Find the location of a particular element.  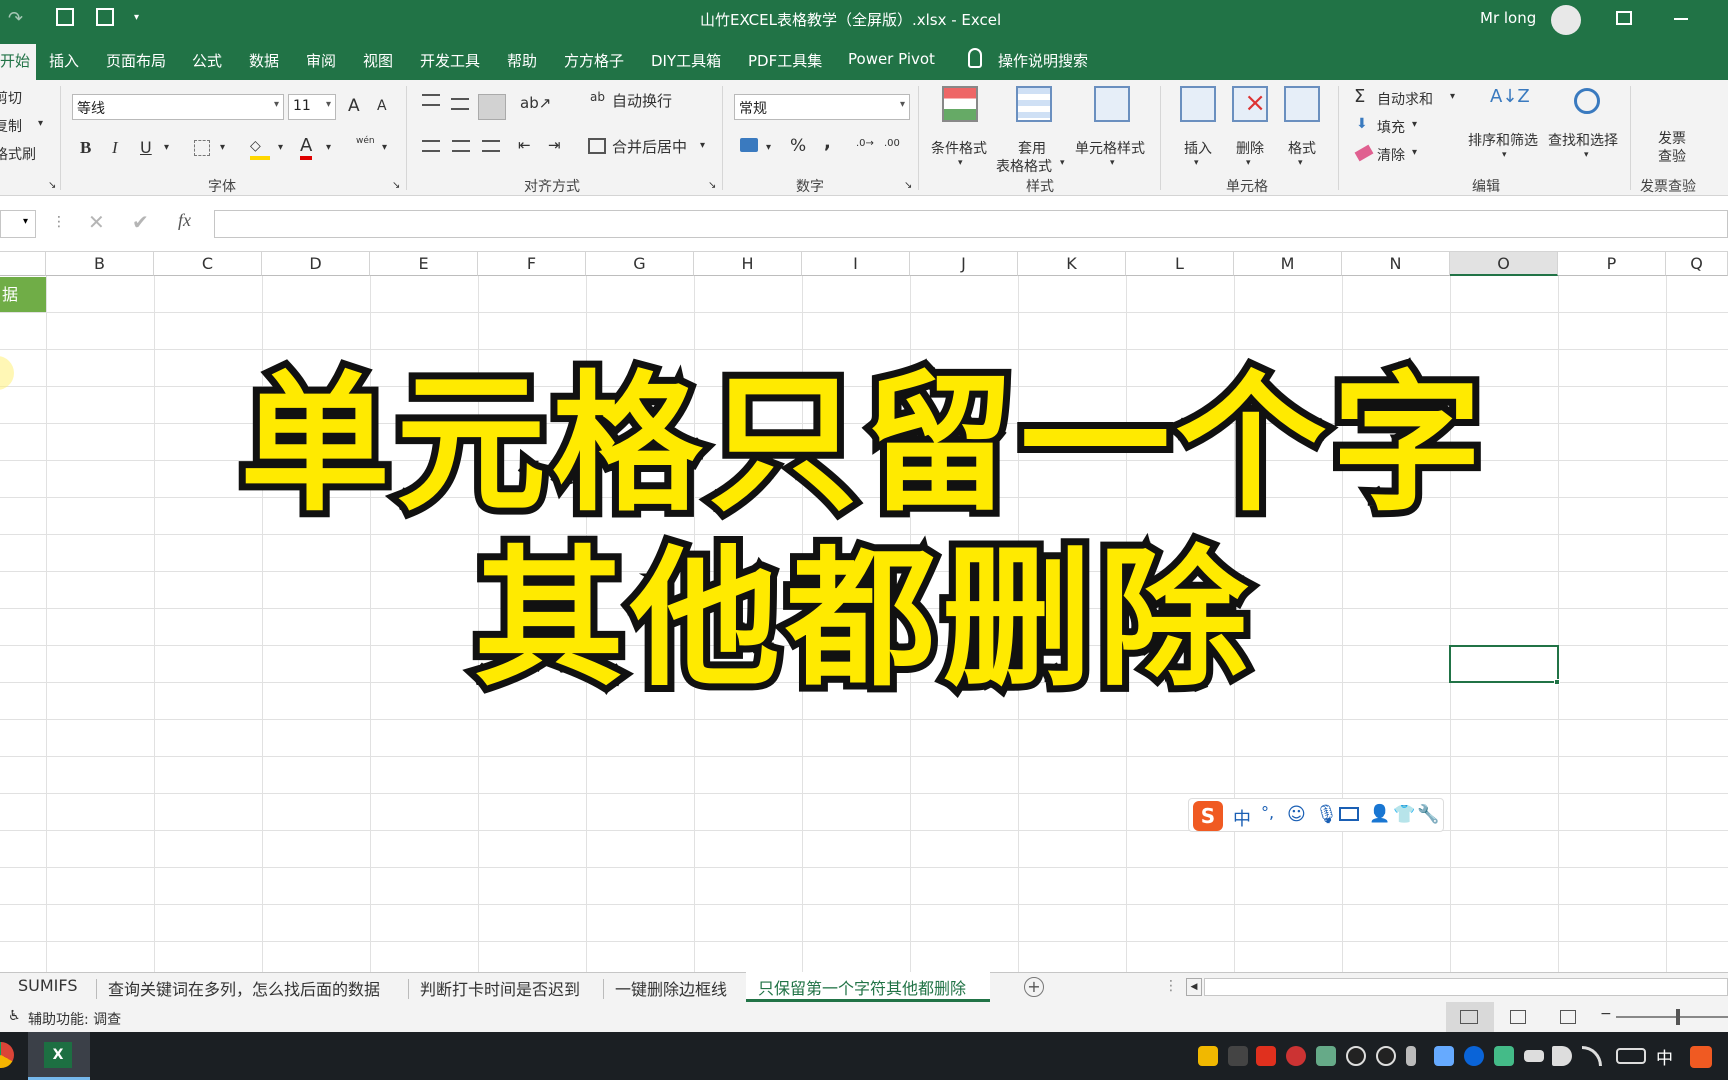

tab-fangfange: 方方格子 is located at coordinates (594, 60).